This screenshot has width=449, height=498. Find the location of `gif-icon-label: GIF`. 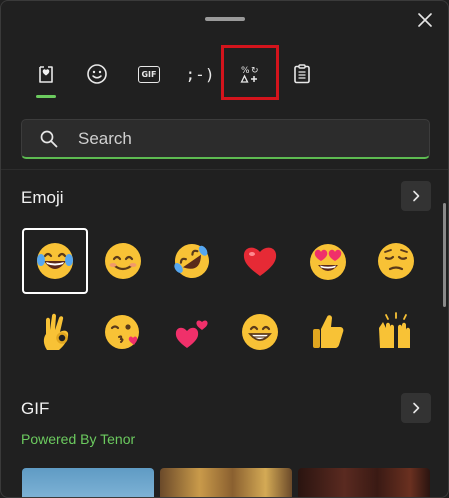

gif-icon-label: GIF is located at coordinates (149, 74).